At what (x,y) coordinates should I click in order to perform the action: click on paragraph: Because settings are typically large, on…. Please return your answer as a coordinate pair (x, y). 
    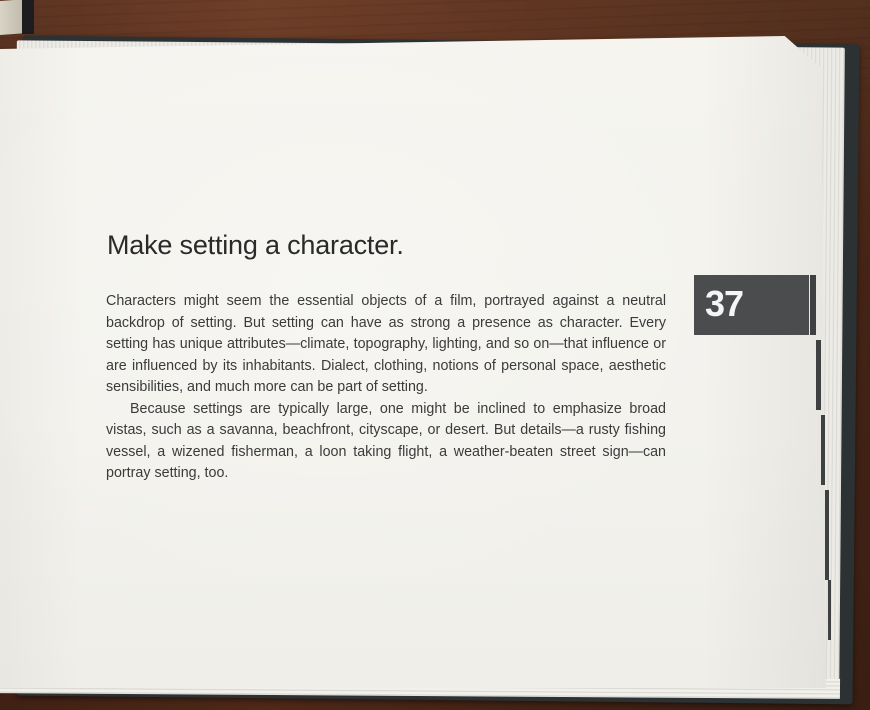
    Looking at the image, I should click on (386, 441).